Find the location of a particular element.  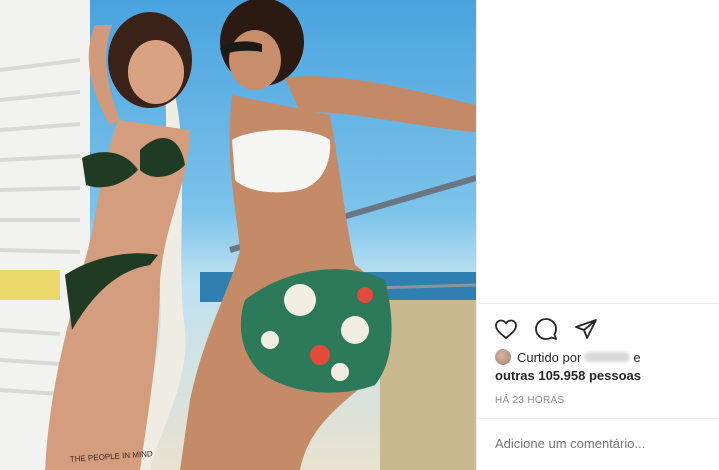

likes-connector: e is located at coordinates (637, 357).